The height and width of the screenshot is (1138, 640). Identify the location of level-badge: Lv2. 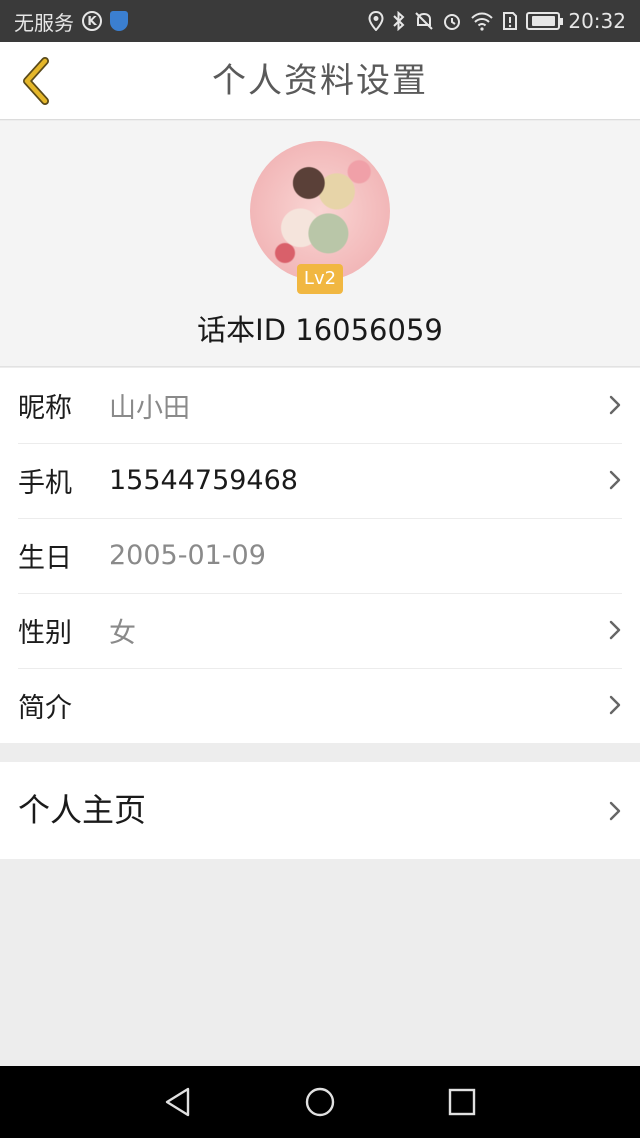
(320, 279).